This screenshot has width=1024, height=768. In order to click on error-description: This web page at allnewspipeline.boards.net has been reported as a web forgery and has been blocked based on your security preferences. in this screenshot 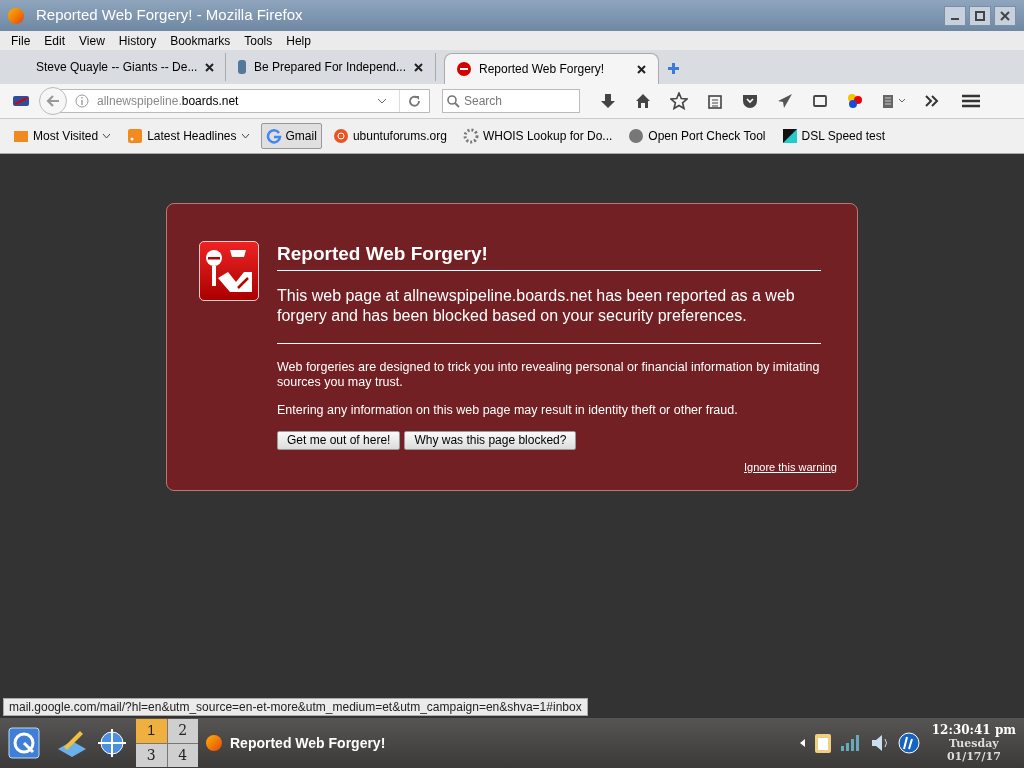, I will do `click(549, 314)`.